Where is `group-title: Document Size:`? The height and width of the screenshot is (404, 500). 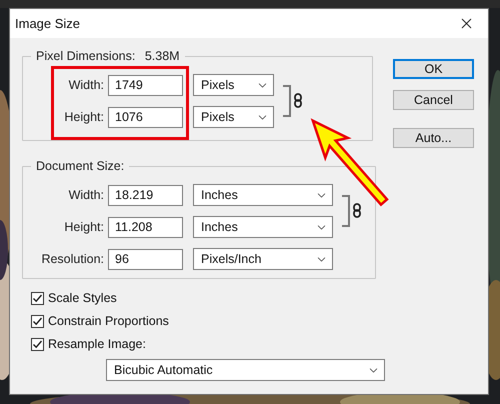 group-title: Document Size: is located at coordinates (80, 166).